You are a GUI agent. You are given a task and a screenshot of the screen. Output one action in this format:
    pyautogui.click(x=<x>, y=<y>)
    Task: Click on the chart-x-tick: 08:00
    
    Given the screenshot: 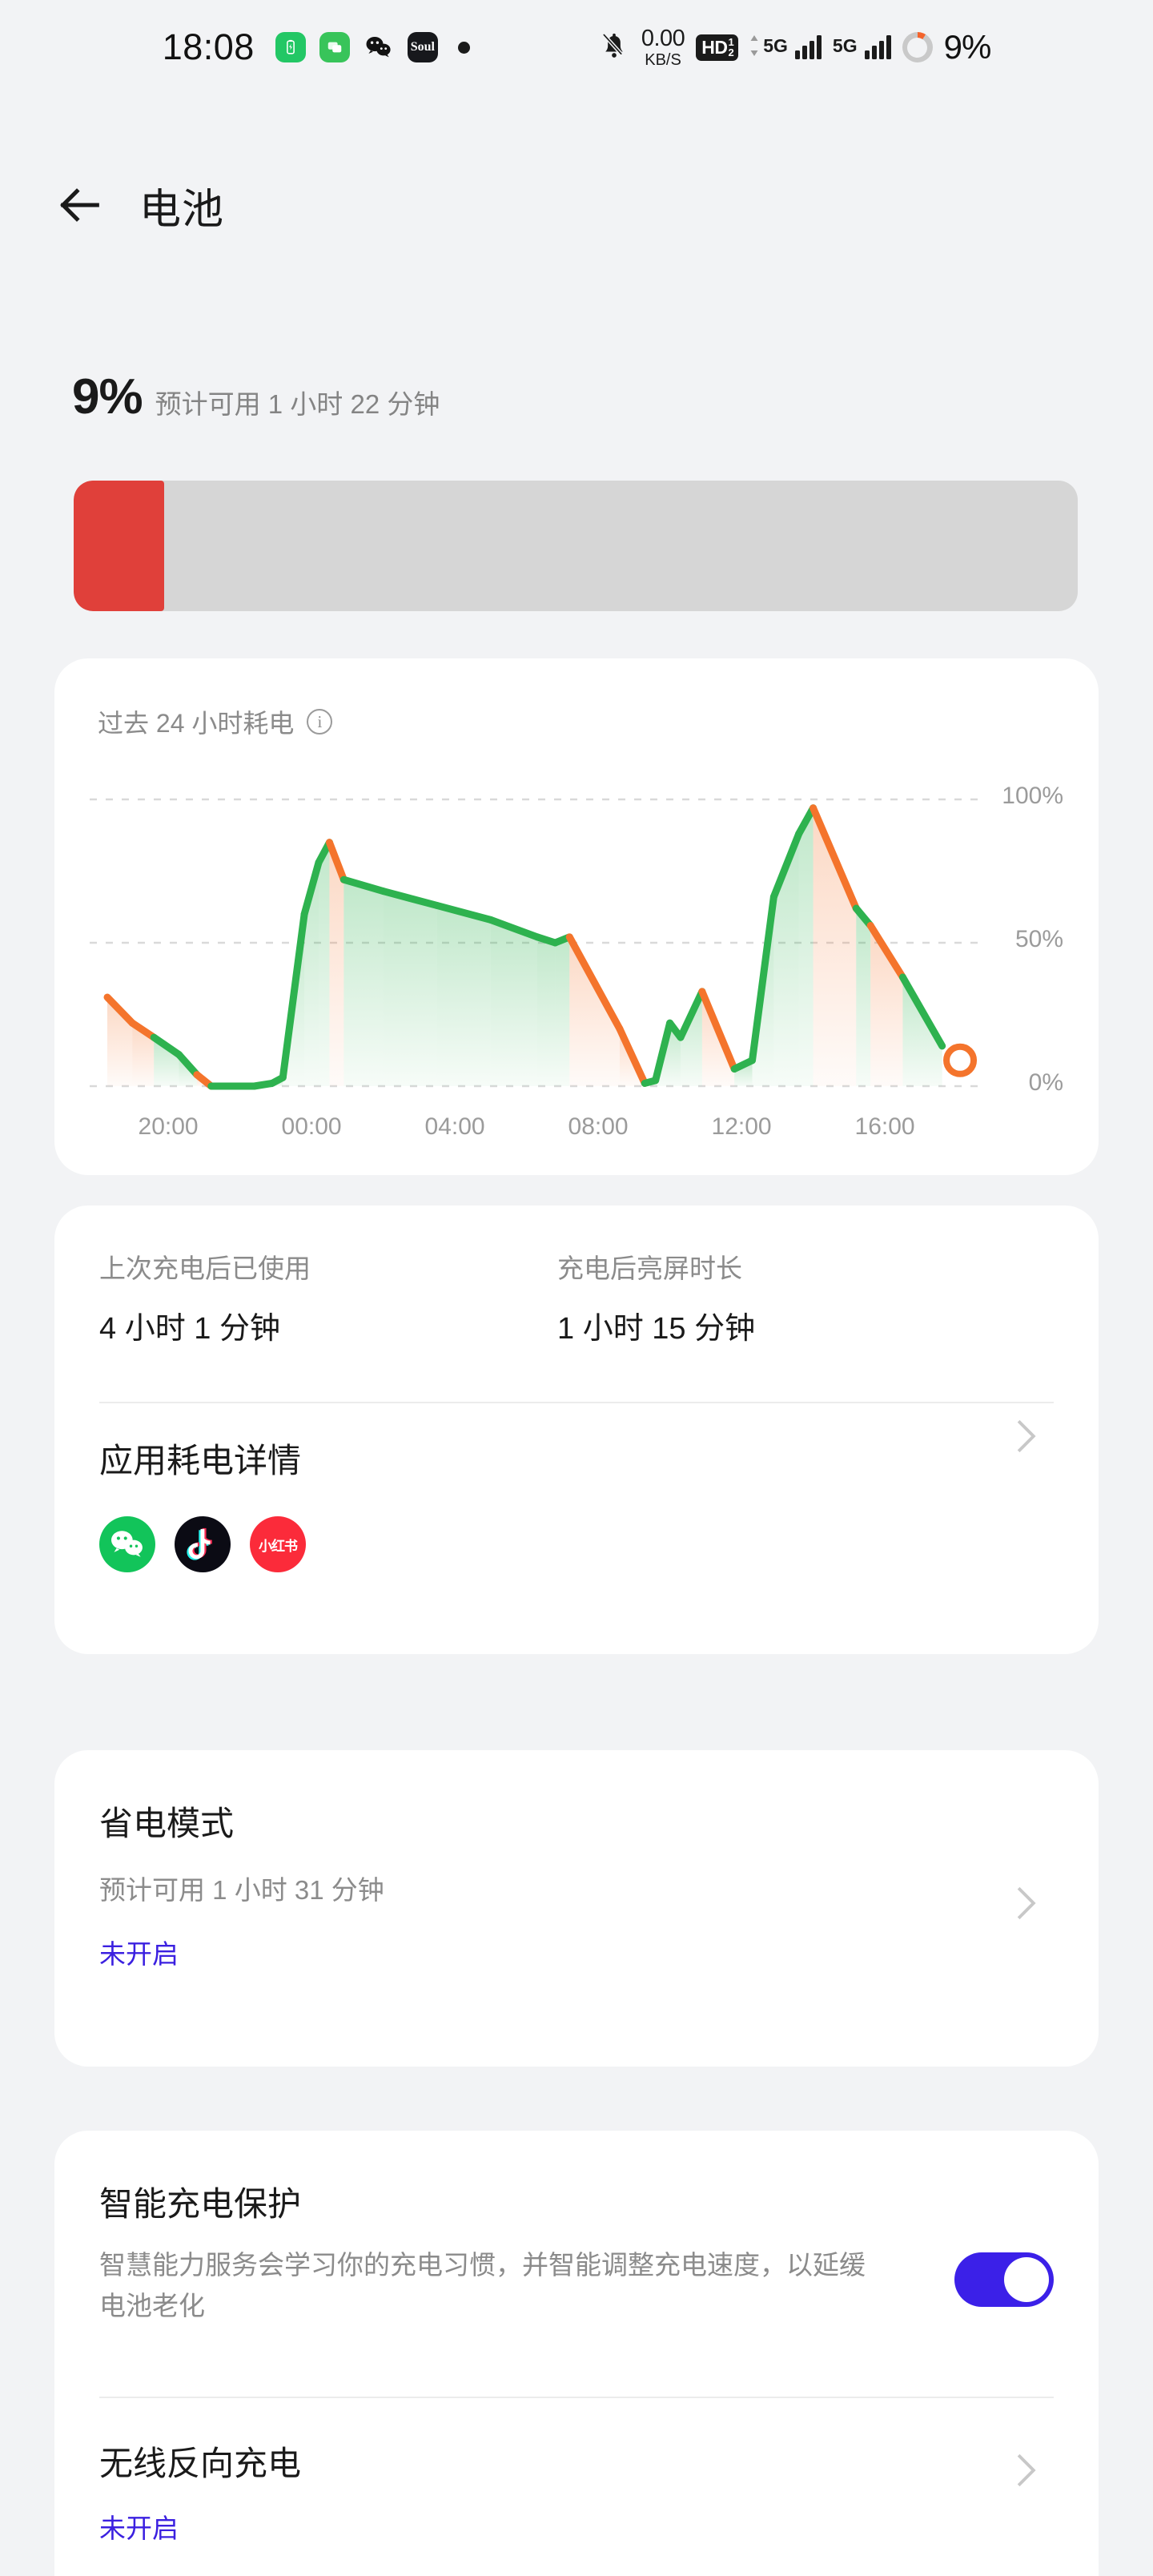 What is the action you would take?
    pyautogui.click(x=598, y=1127)
    